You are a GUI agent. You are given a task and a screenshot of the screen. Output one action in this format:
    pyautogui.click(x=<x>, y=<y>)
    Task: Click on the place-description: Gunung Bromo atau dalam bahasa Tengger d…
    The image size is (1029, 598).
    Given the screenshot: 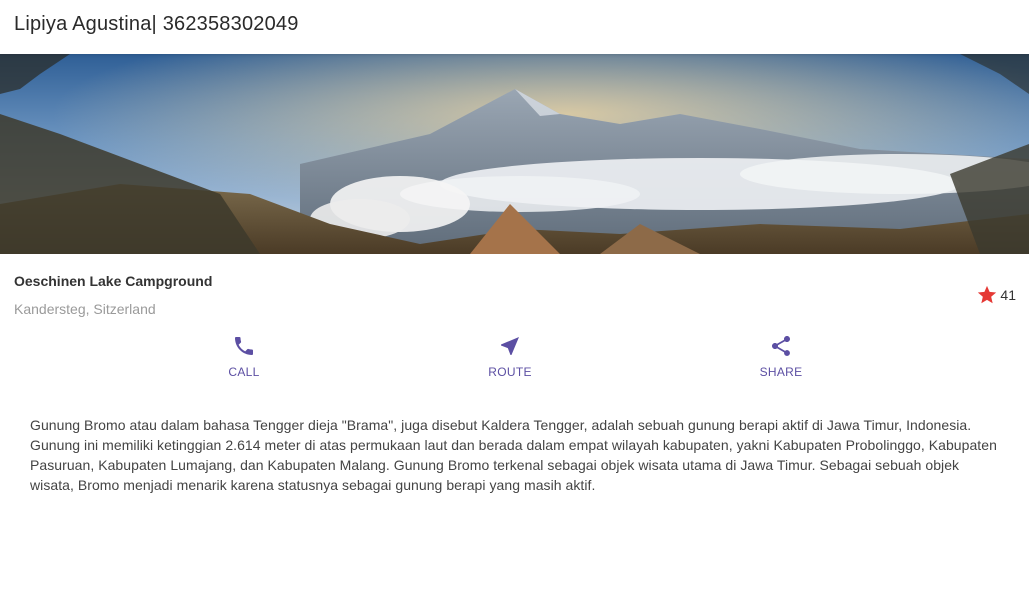 What is the action you would take?
    pyautogui.click(x=513, y=455)
    